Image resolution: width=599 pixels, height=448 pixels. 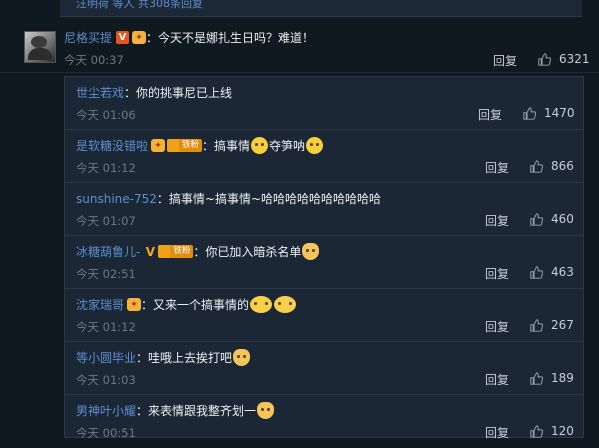 What do you see at coordinates (324, 262) in the screenshot?
I see `list-item: 冰糖葫鲁儿- V 铁粉 ：你已加入暗杀名单 今天 02:51 回复 463` at bounding box center [324, 262].